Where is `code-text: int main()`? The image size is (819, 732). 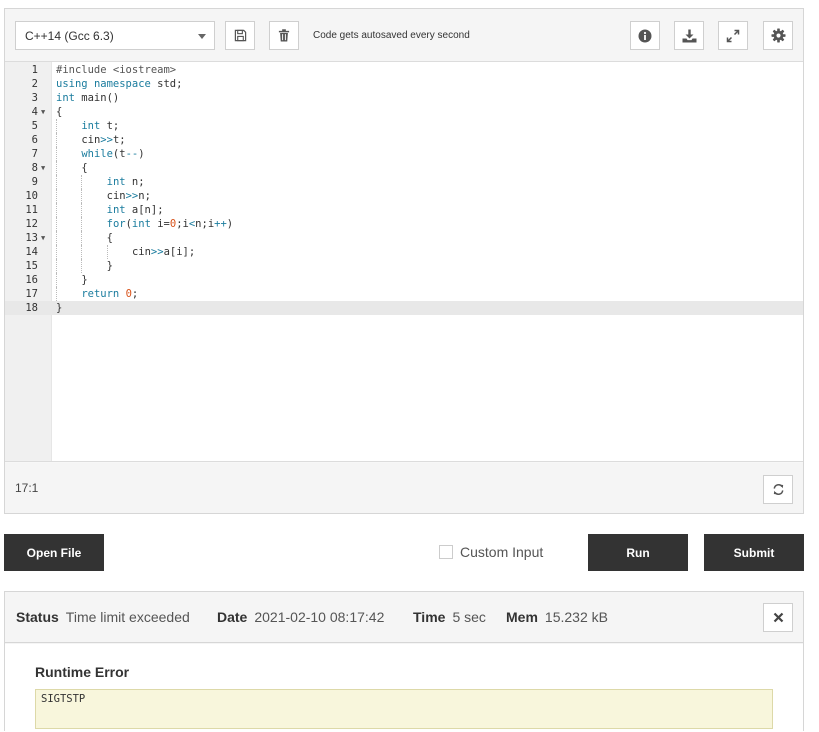 code-text: int main() is located at coordinates (87, 98).